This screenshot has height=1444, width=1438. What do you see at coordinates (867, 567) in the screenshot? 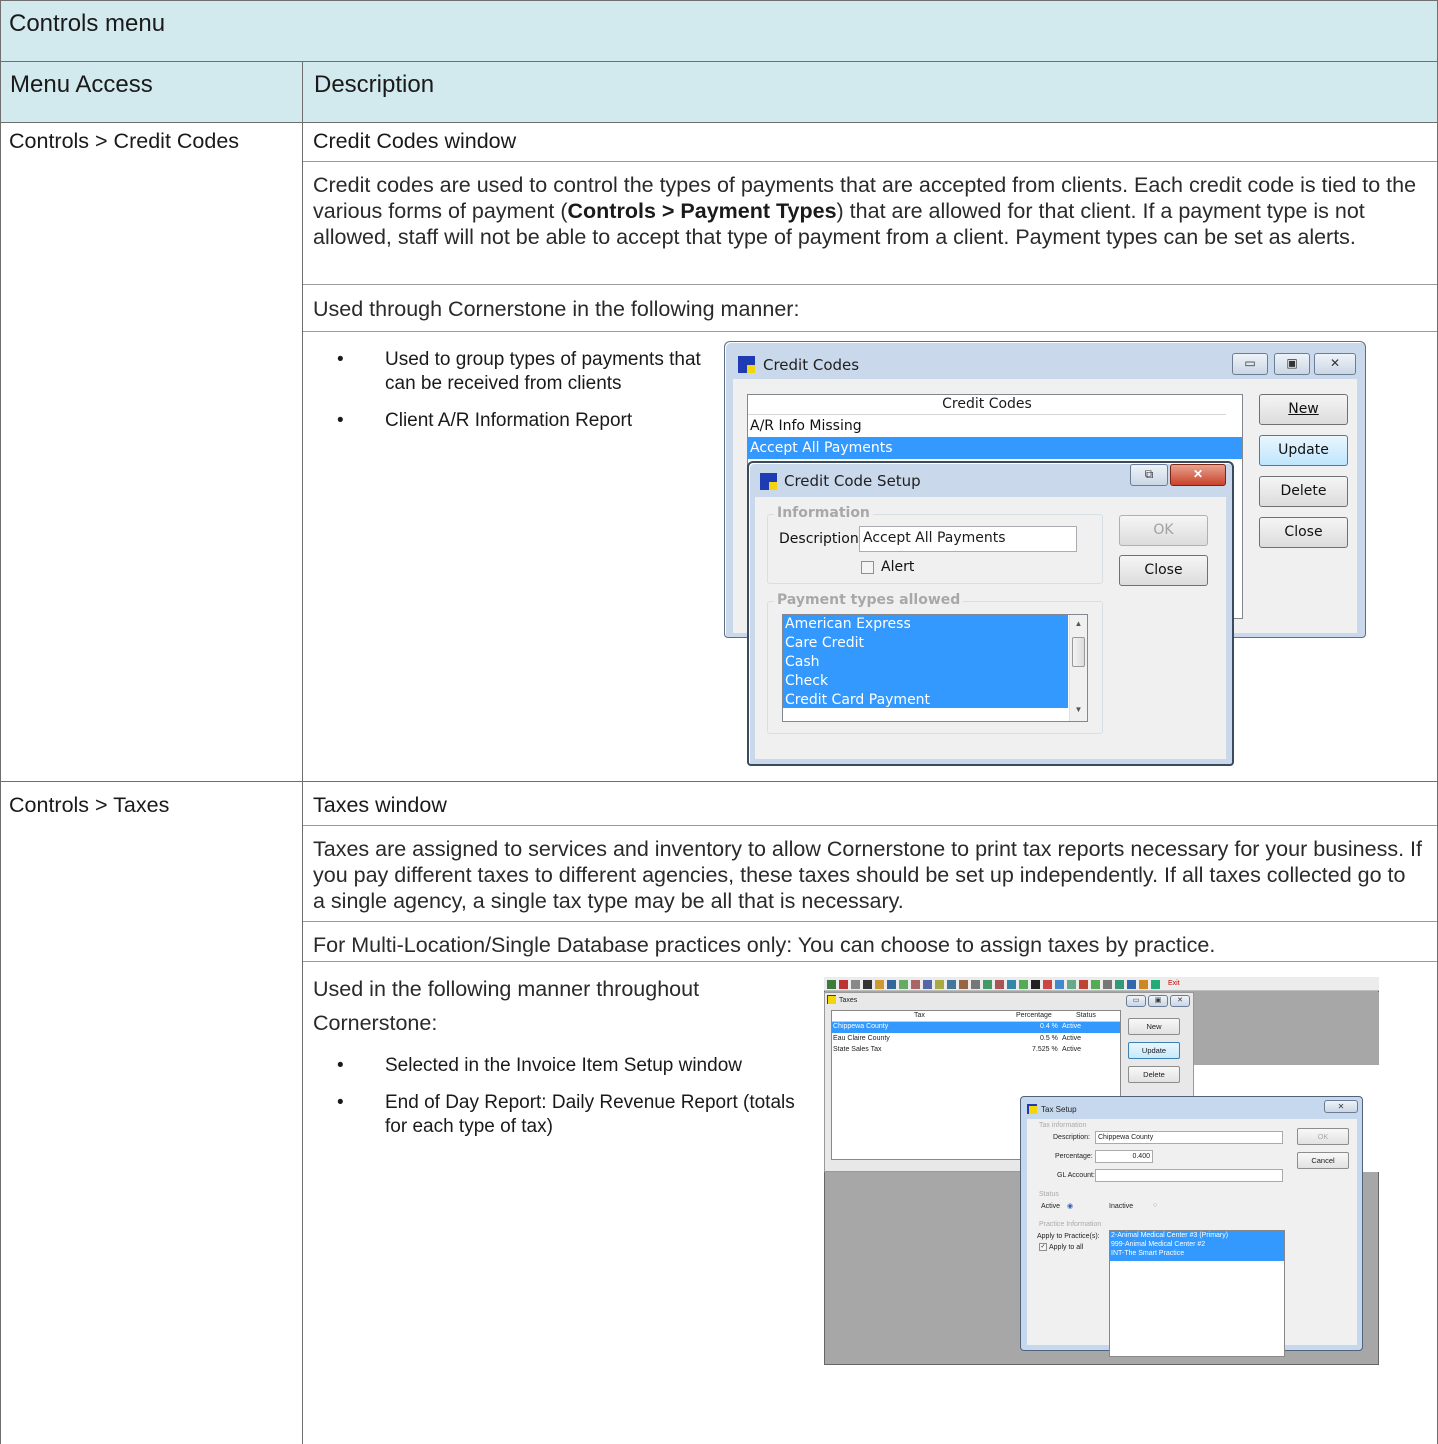
I see `alert-checkbox` at bounding box center [867, 567].